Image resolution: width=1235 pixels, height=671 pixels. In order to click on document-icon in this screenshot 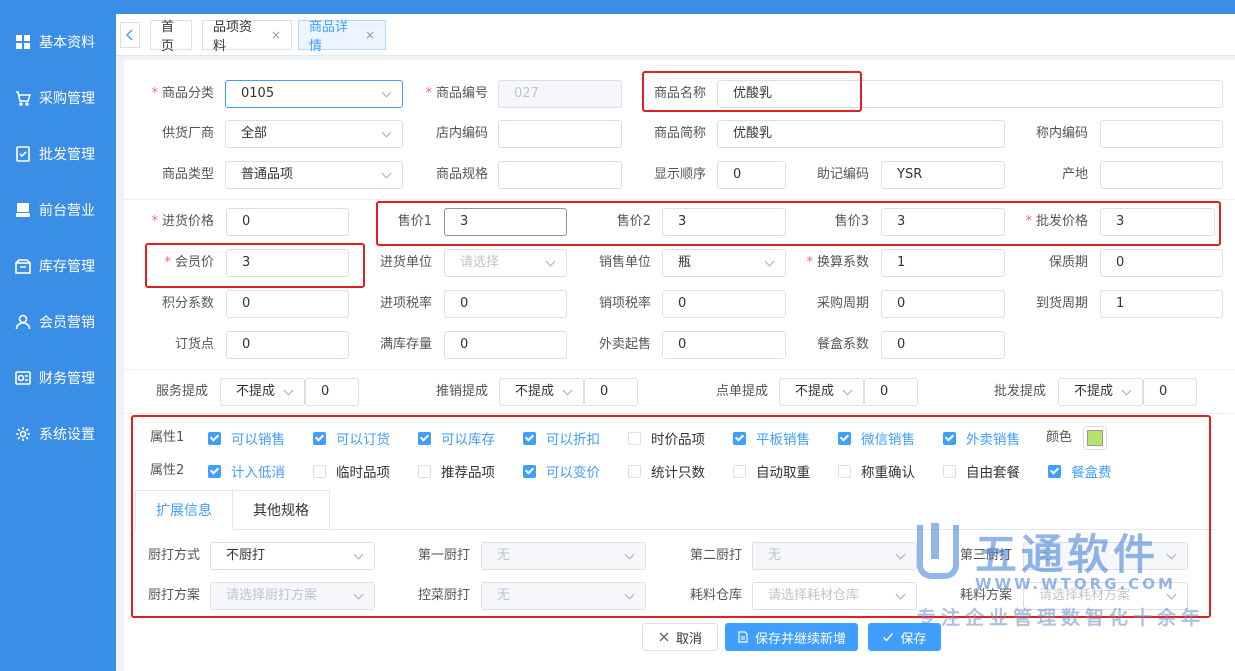, I will do `click(743, 637)`.